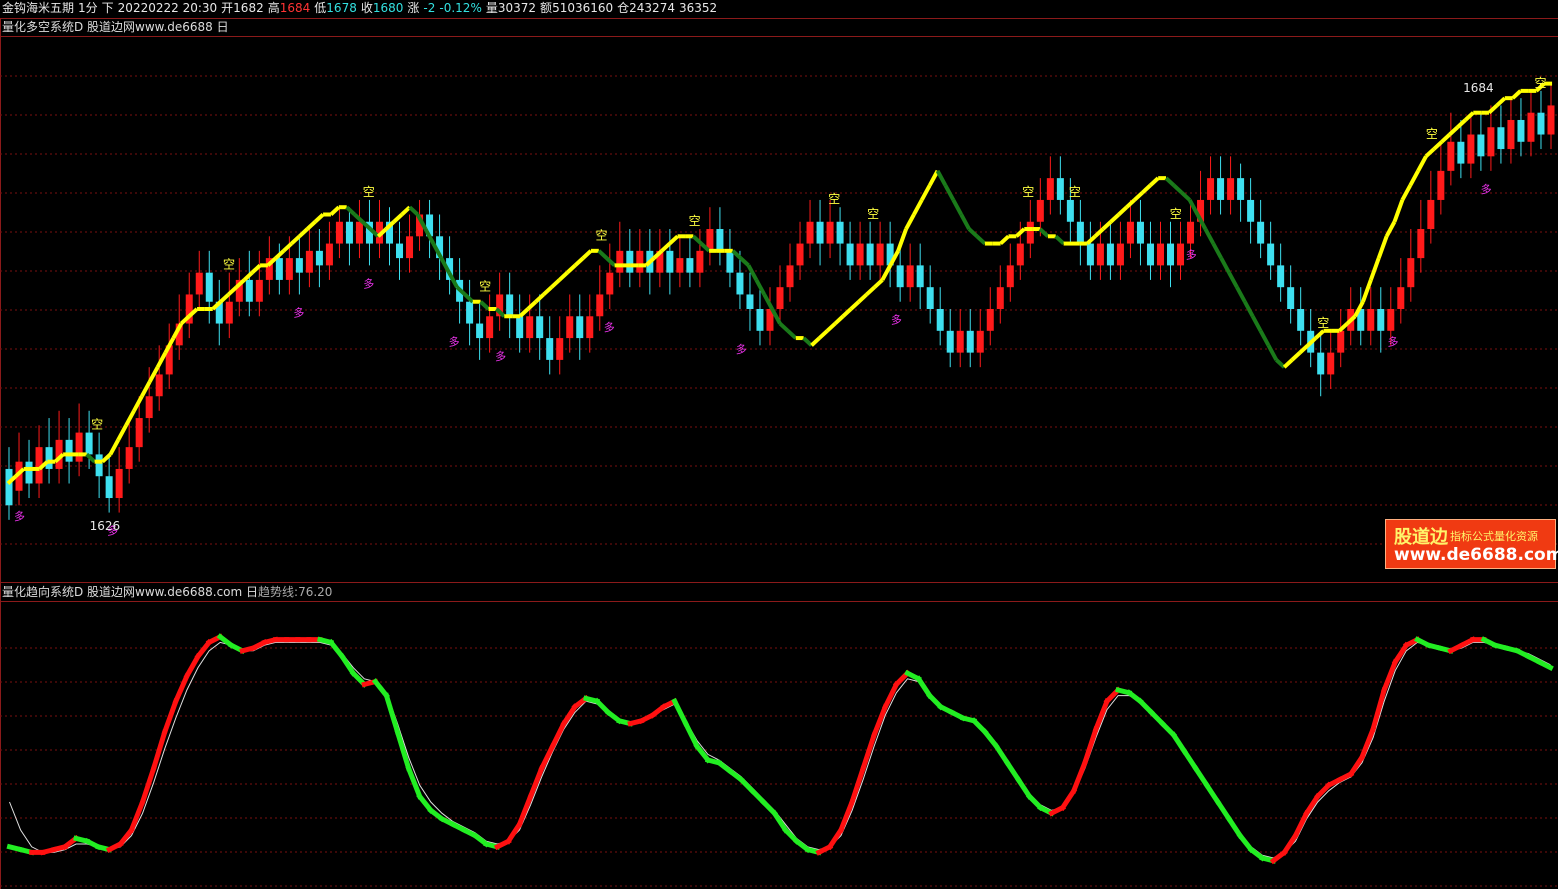 The image size is (1558, 889). Describe the element at coordinates (1478, 88) in the screenshot. I see `high-price-label: 1684` at that location.